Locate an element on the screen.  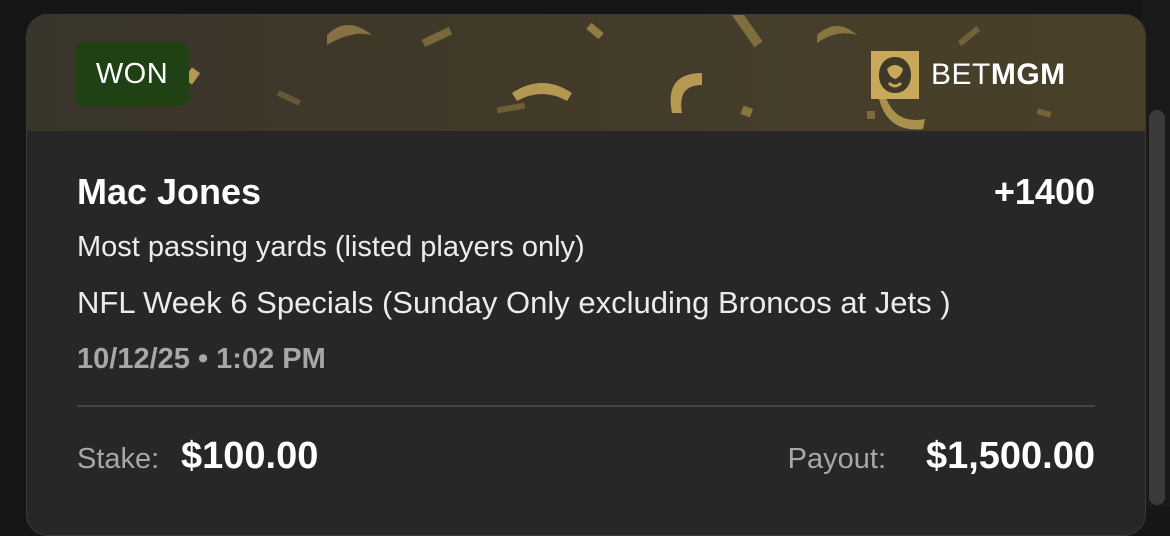
market-description: Most passing yards (listed players only) is located at coordinates (331, 247).